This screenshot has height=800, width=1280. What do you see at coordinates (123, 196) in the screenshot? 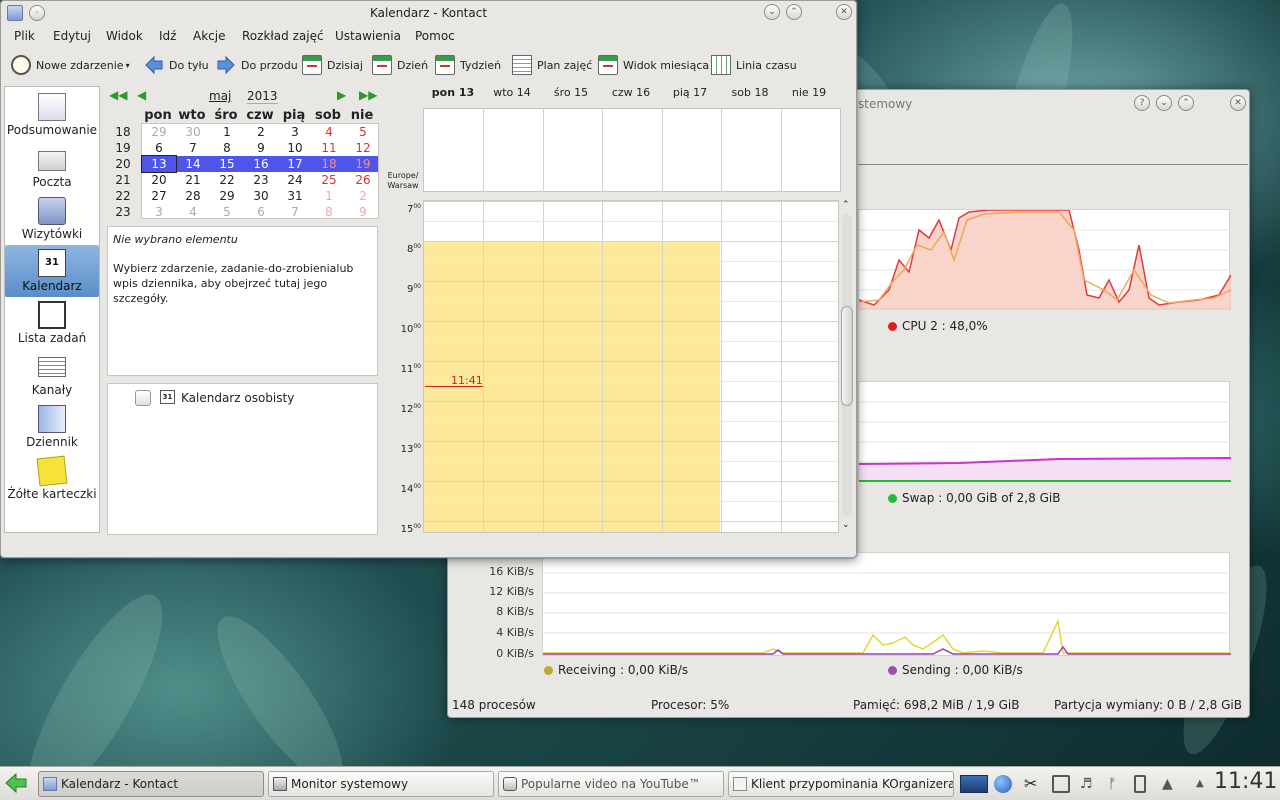
I see `week-number: 22` at bounding box center [123, 196].